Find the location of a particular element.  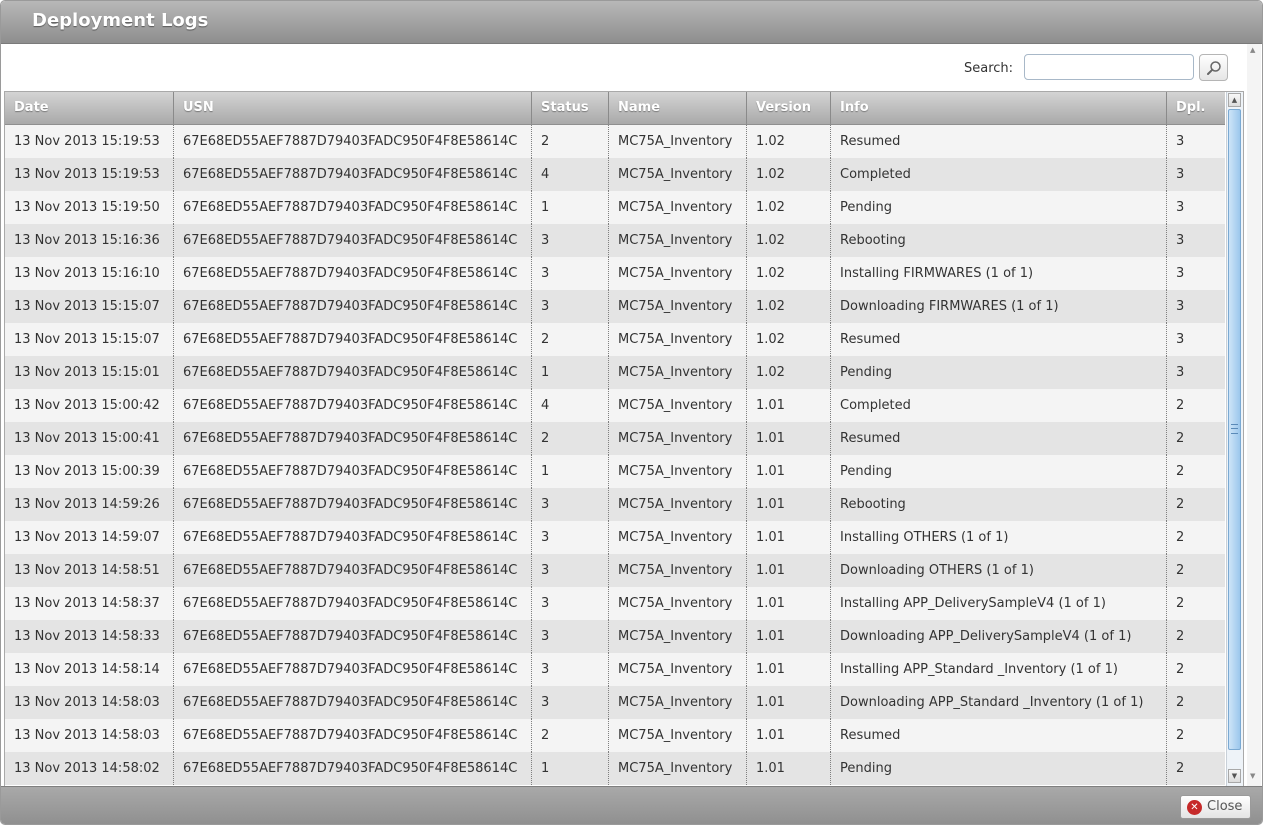

cell-date: 13 Nov 2013 14:58:02 is located at coordinates (89, 768).